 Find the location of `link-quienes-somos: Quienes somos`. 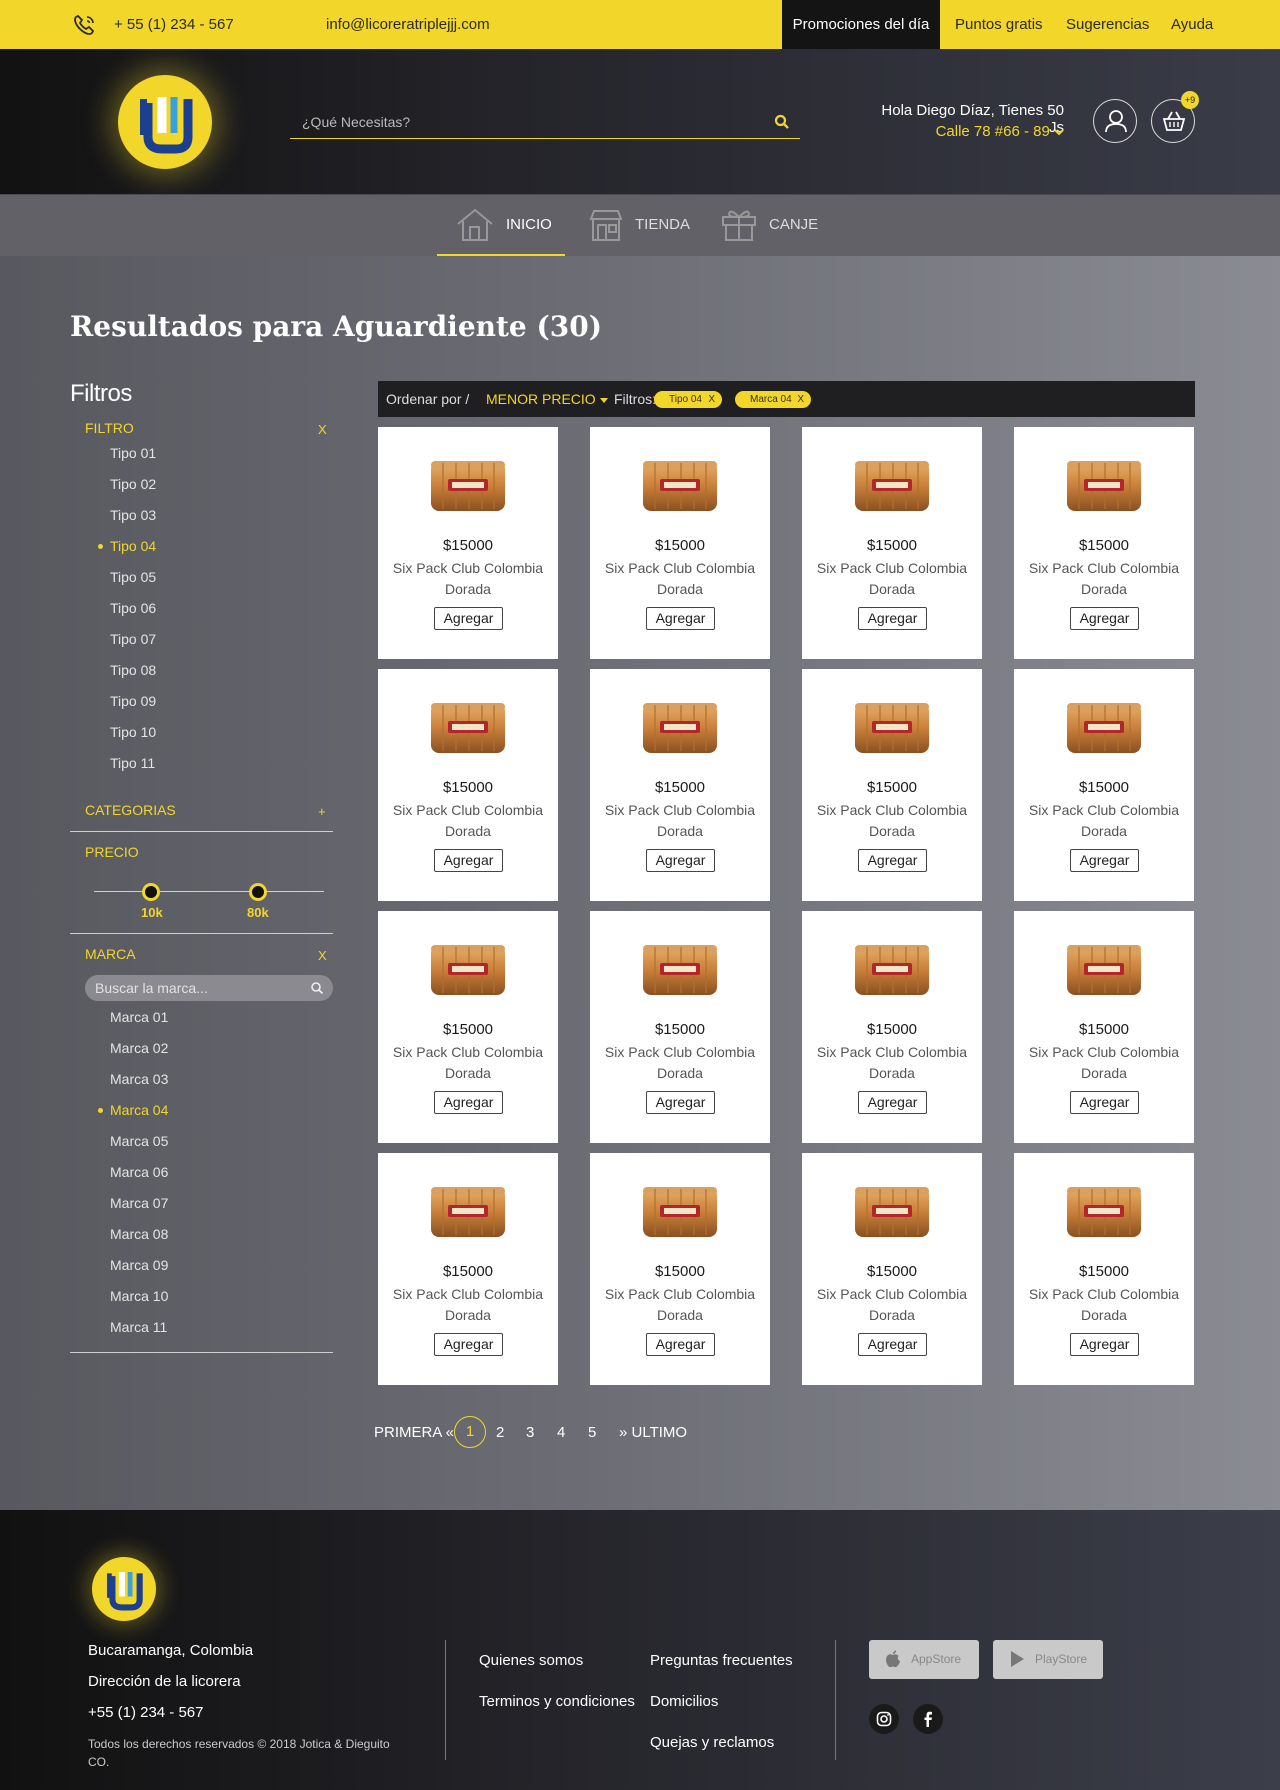

link-quienes-somos: Quienes somos is located at coordinates (531, 1660).